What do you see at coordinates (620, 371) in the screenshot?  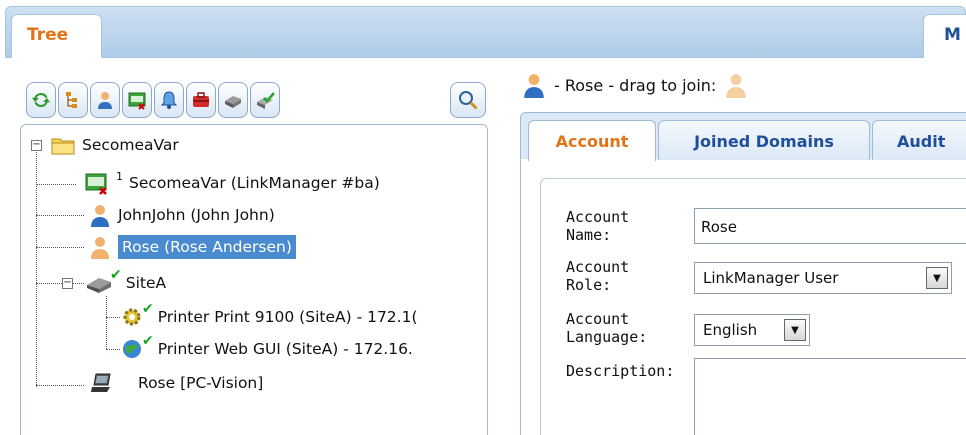 I see `description-label: Description:` at bounding box center [620, 371].